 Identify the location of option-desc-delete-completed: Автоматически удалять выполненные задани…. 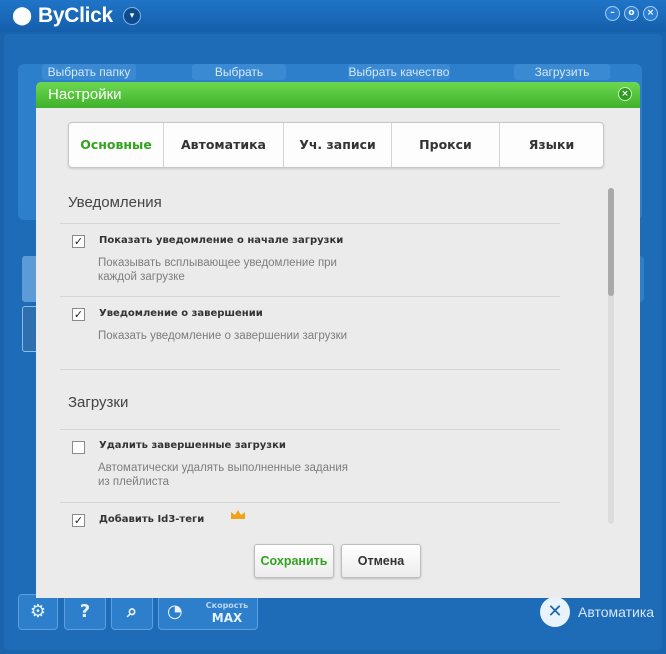
(223, 475).